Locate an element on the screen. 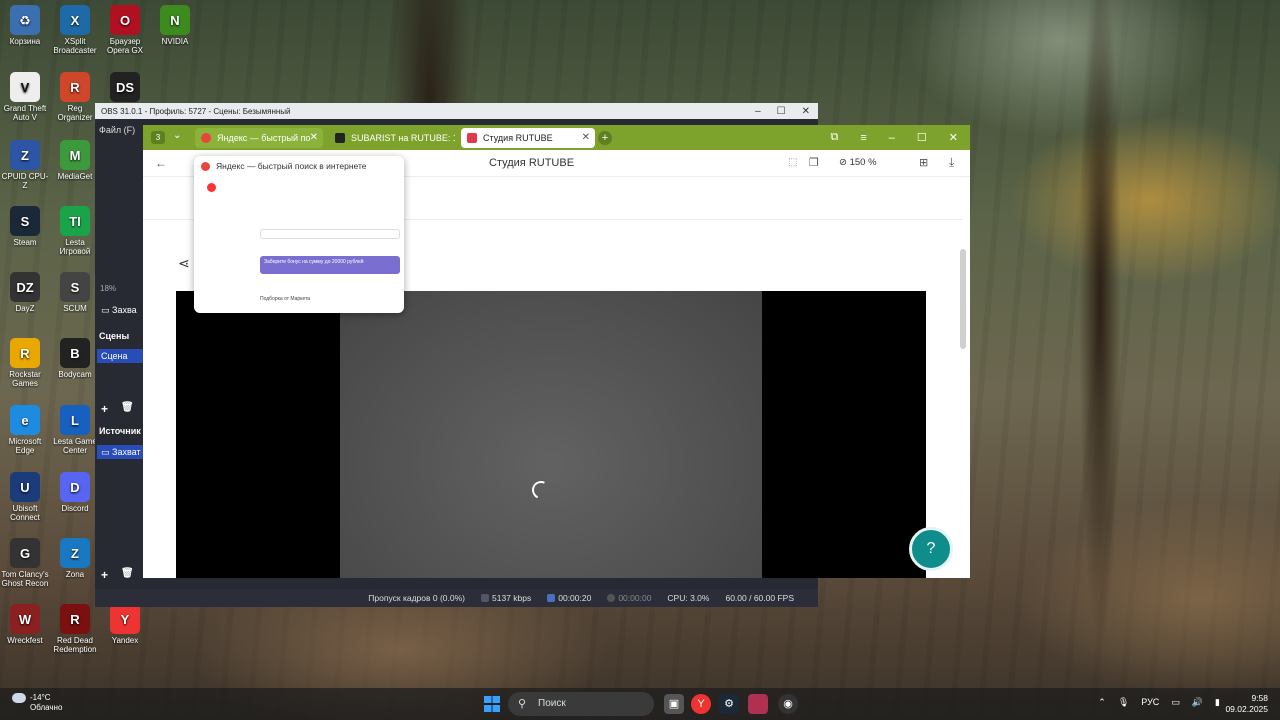 This screenshot has height=720, width=1280. desktop-icon: U Ubisoft Connect is located at coordinates (25, 497).